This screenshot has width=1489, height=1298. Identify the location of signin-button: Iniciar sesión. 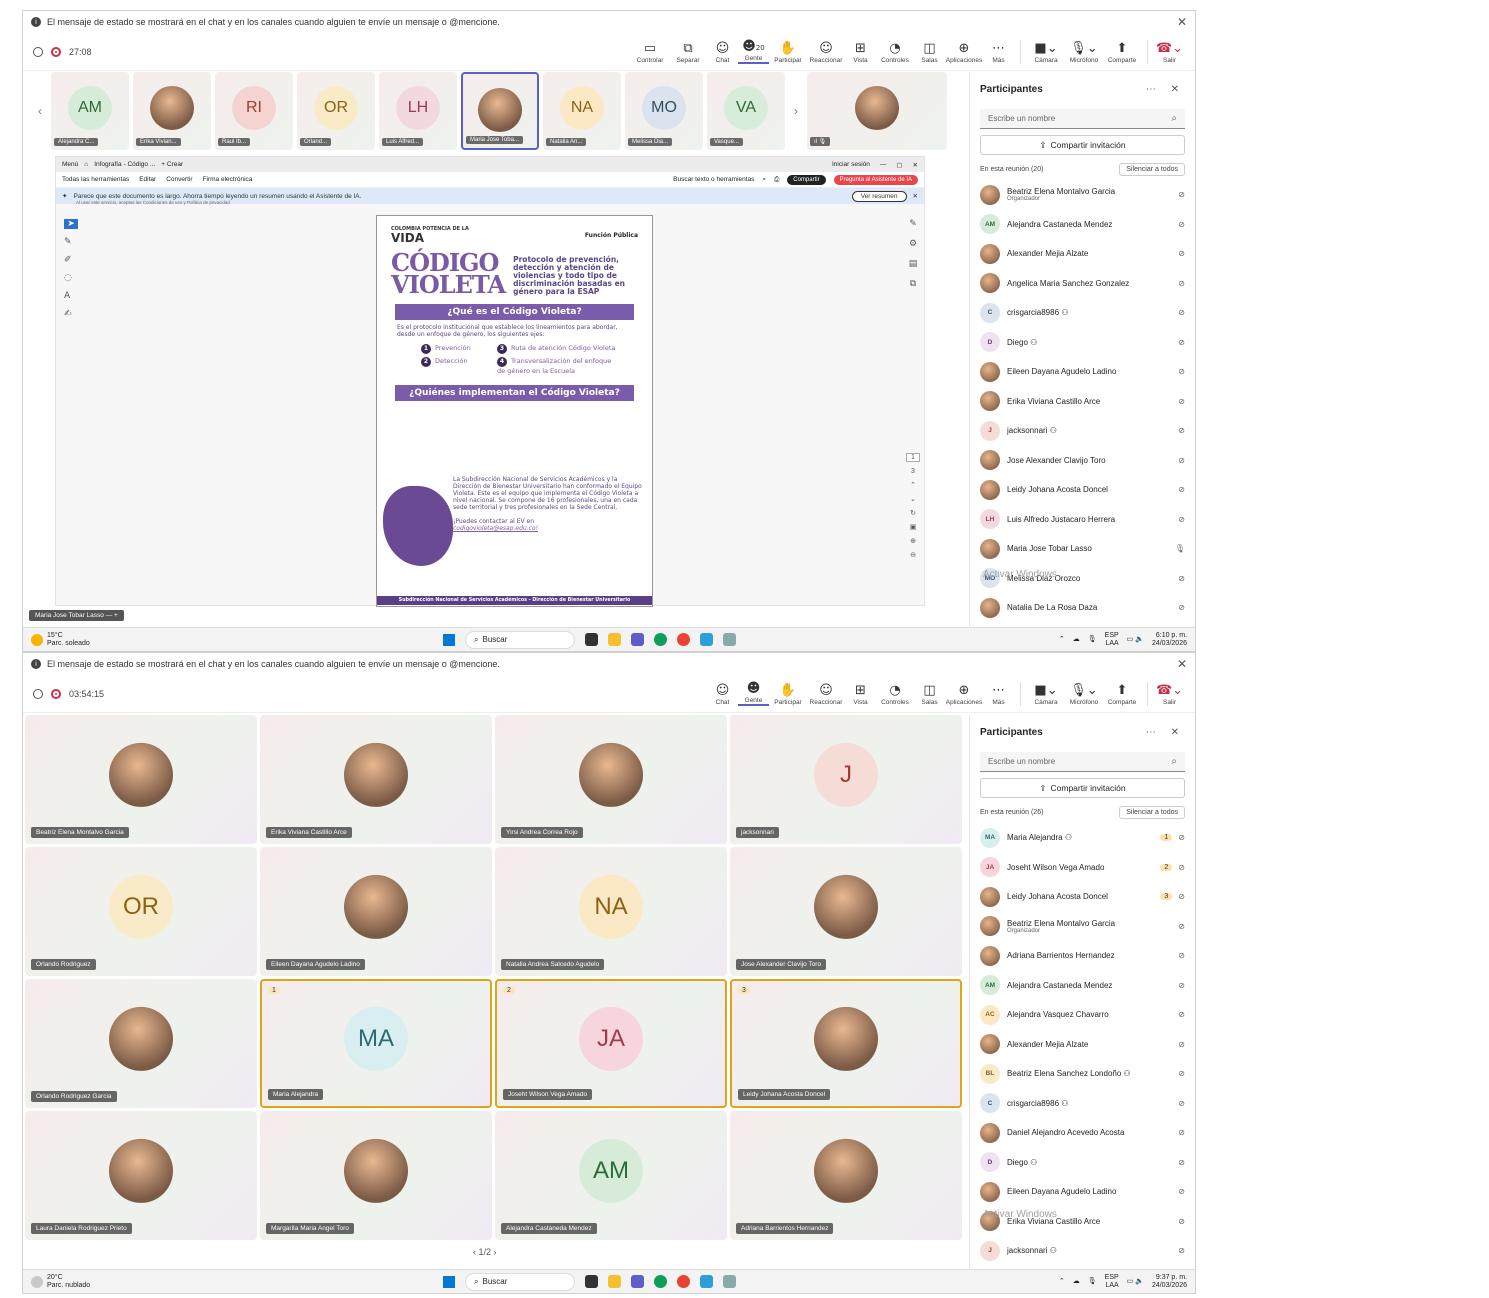
(851, 164).